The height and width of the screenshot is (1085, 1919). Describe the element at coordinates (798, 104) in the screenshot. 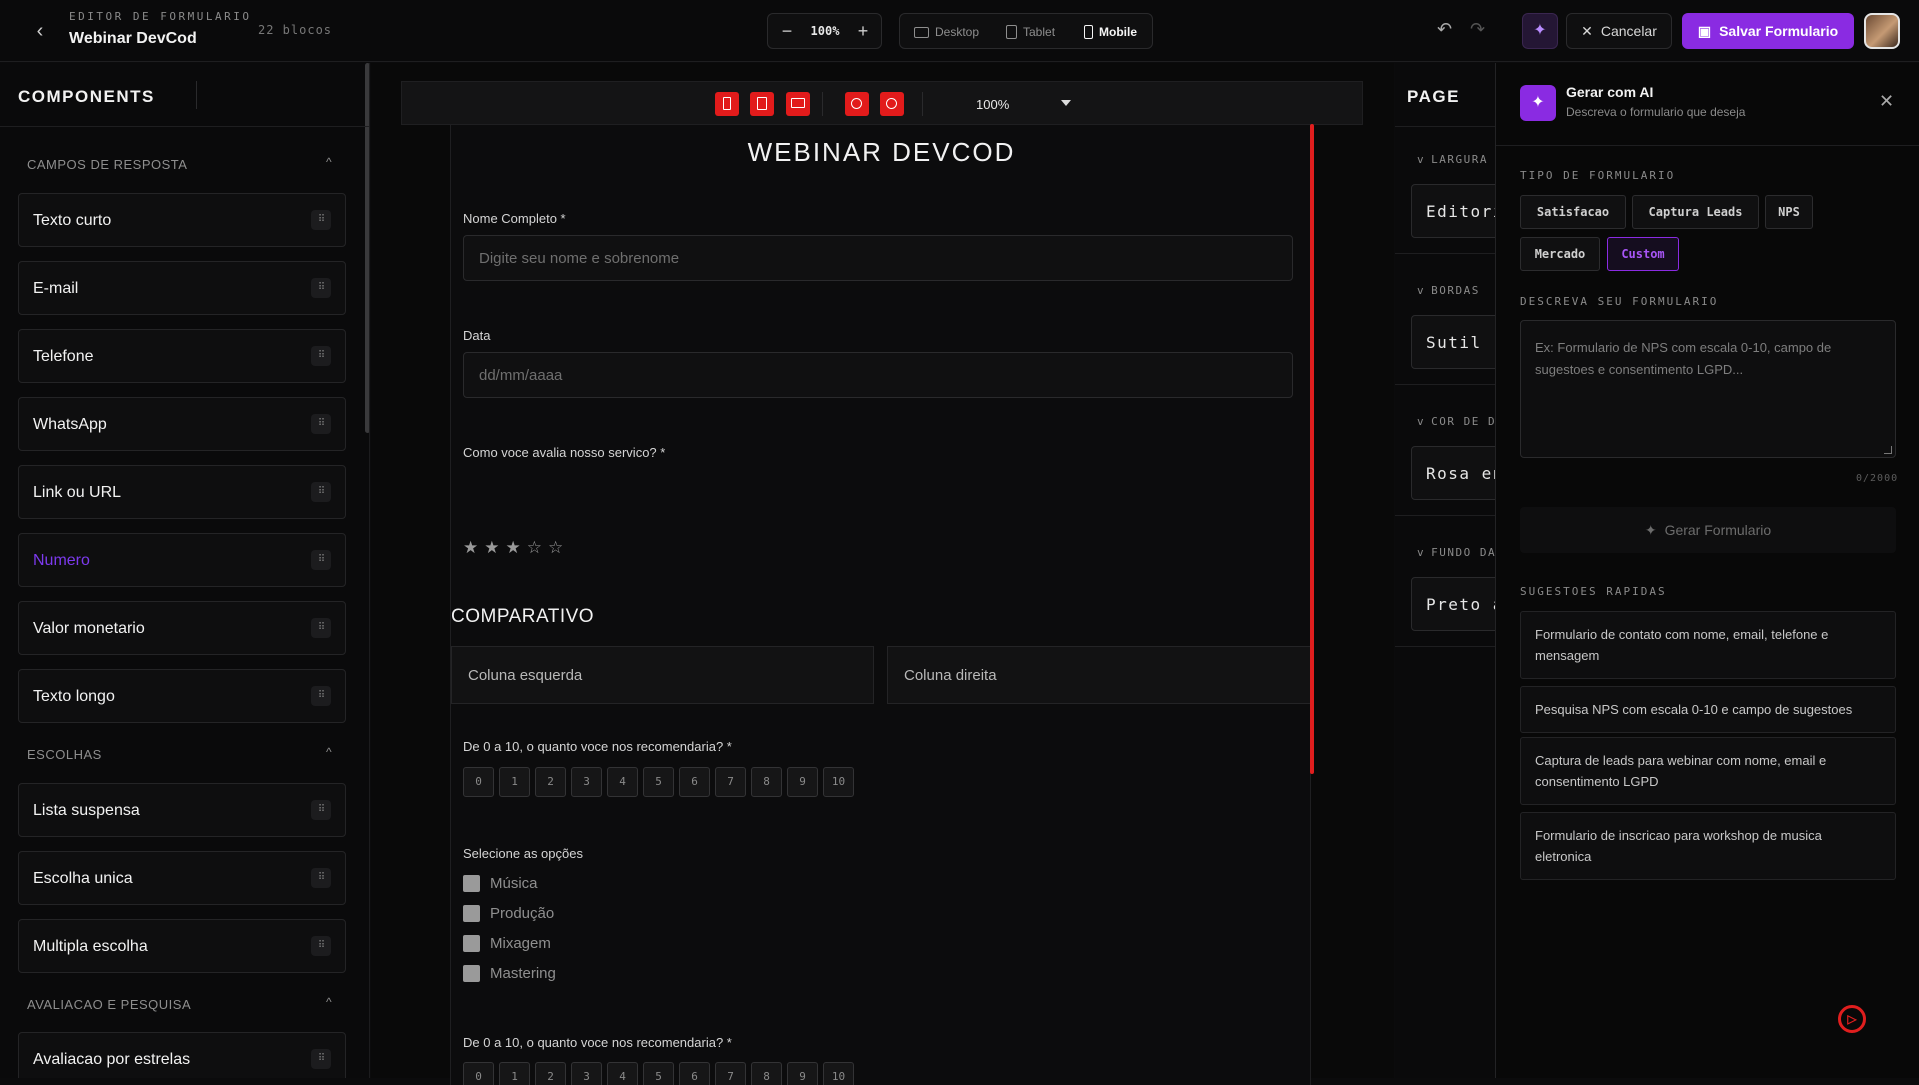

I see `preview-desktop-button` at that location.